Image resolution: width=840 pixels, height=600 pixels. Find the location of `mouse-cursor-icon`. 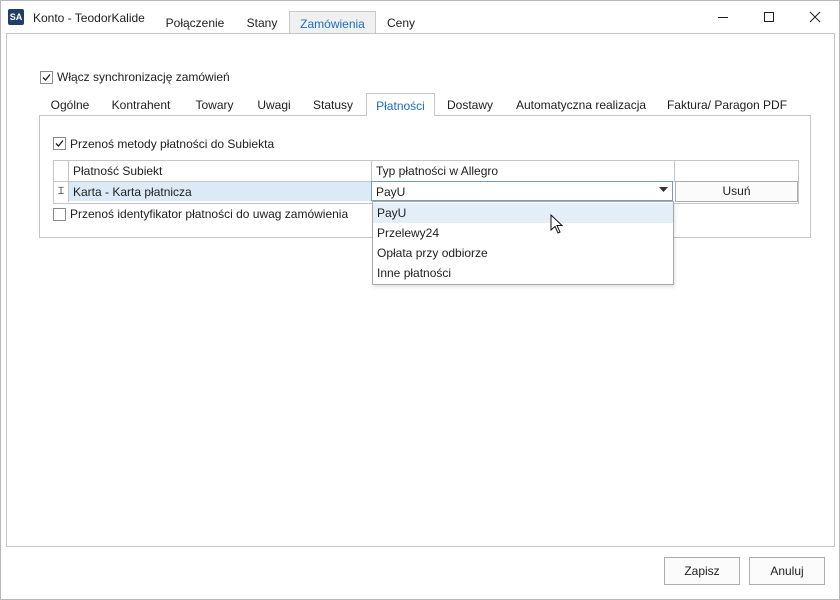

mouse-cursor-icon is located at coordinates (556, 224).